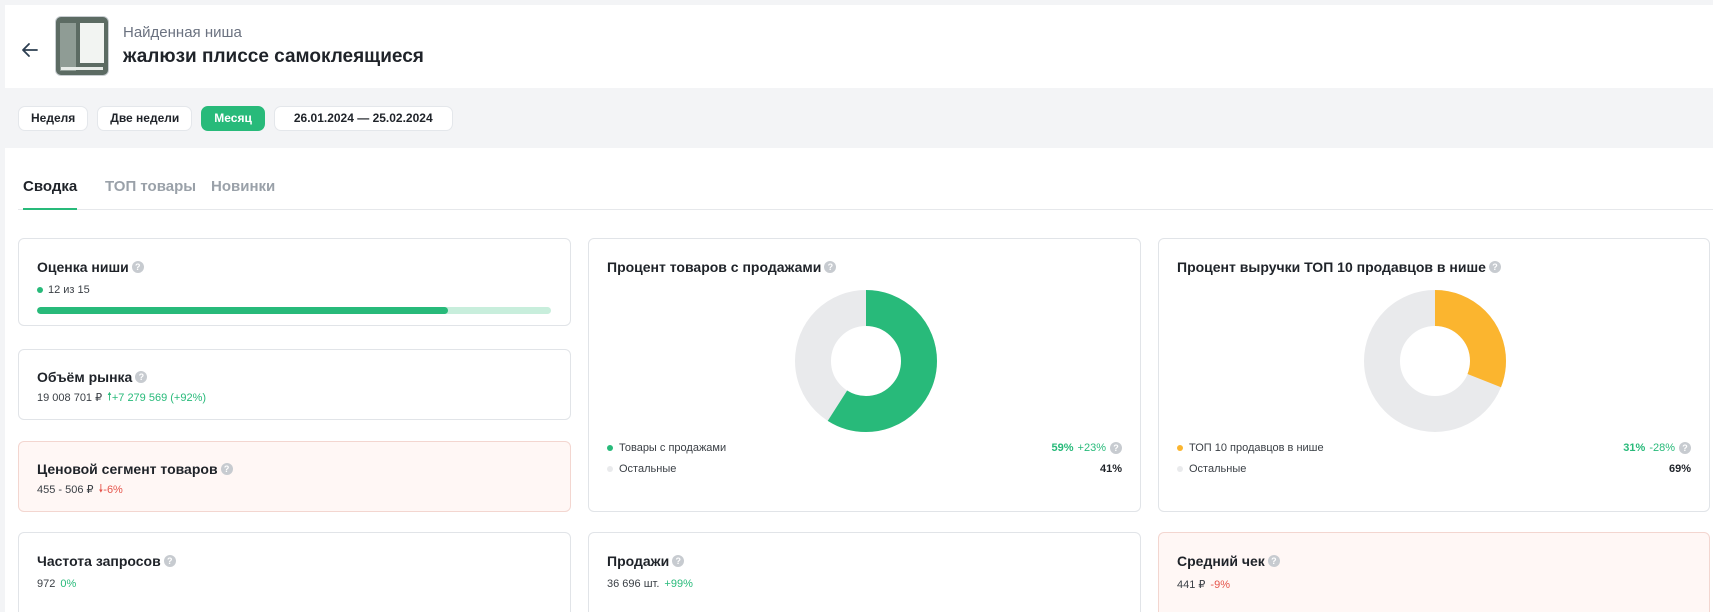  What do you see at coordinates (113, 489) in the screenshot?
I see `price-segment-delta: -6%` at bounding box center [113, 489].